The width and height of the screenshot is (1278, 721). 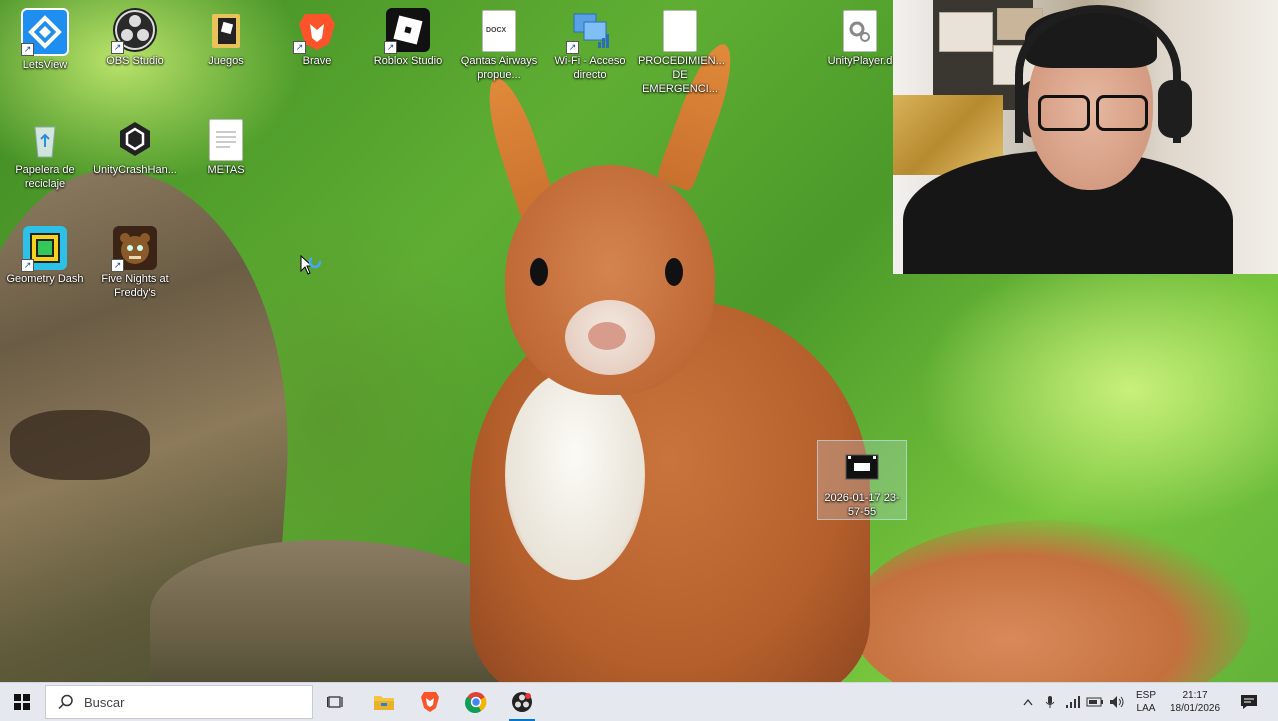 What do you see at coordinates (1050, 601) in the screenshot?
I see `wallpaper-squirrel-tail` at bounding box center [1050, 601].